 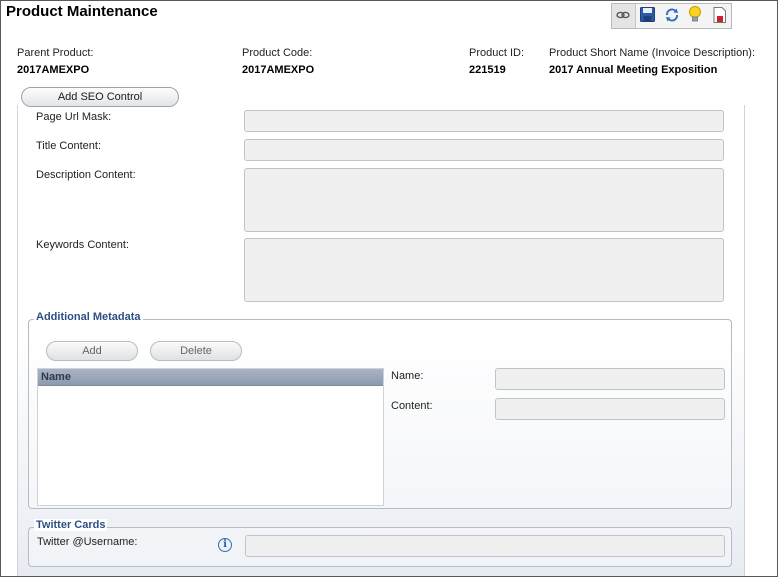 What do you see at coordinates (82, 245) in the screenshot?
I see `keywords-content-label: Keywords Content:` at bounding box center [82, 245].